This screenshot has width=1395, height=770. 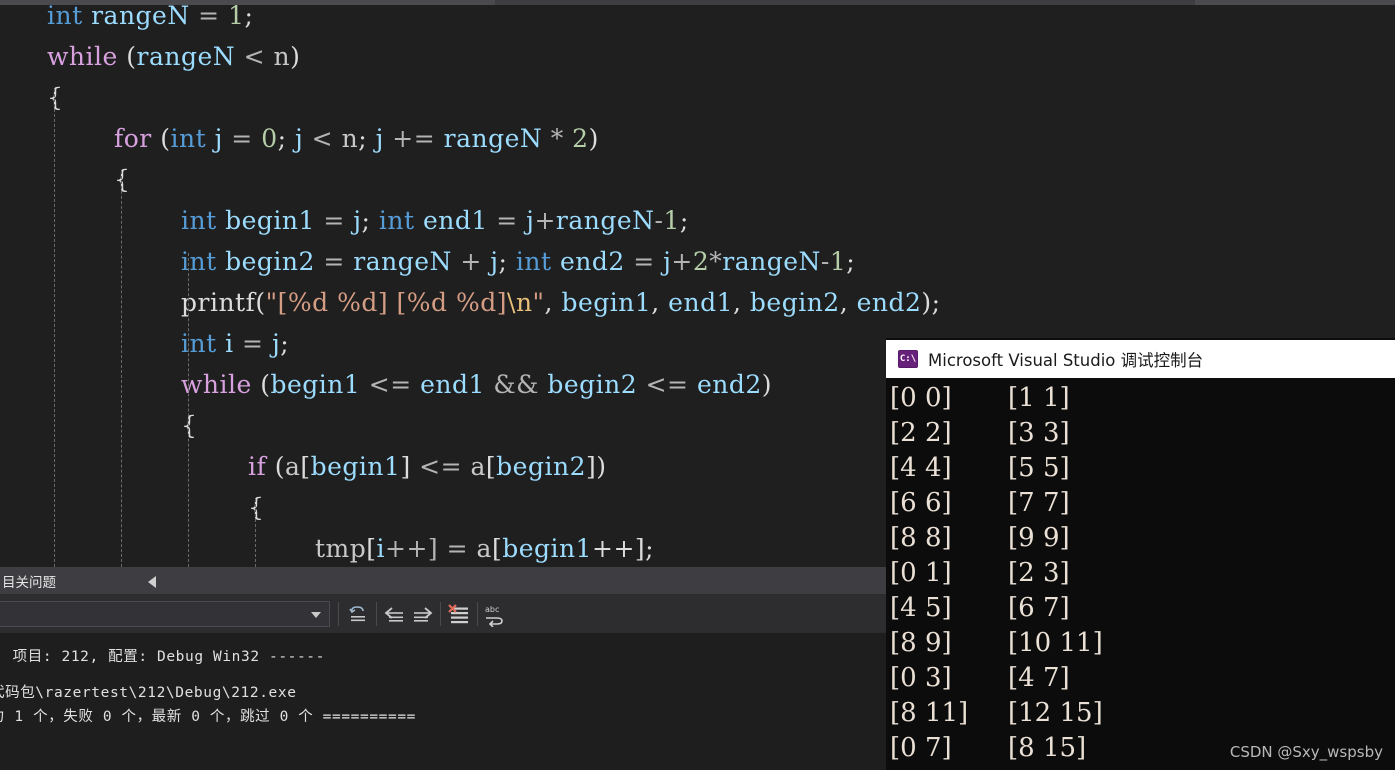 What do you see at coordinates (431, 548) in the screenshot?
I see `code-token: ++] =` at bounding box center [431, 548].